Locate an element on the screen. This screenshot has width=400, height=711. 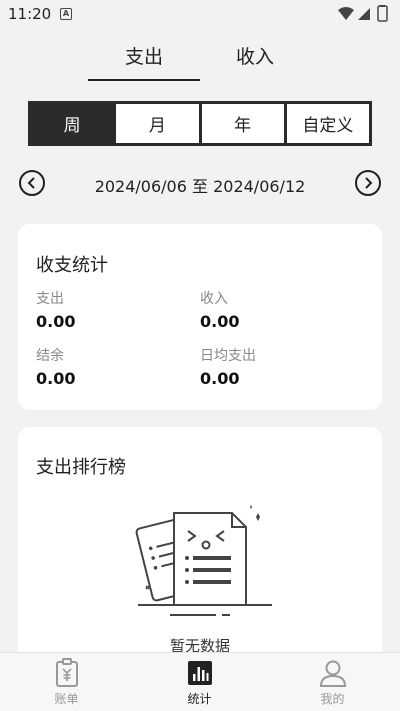
daily-expense-value: 0.00 is located at coordinates (220, 378).